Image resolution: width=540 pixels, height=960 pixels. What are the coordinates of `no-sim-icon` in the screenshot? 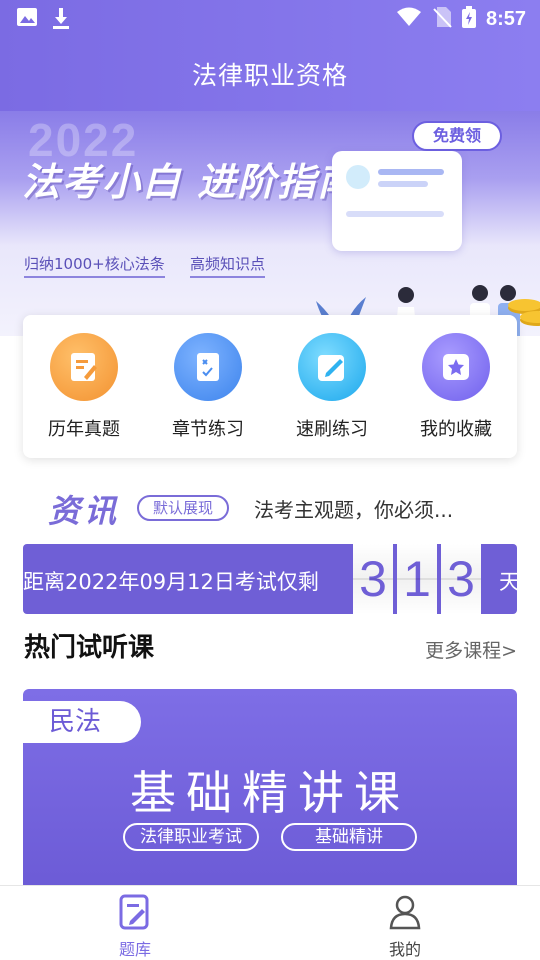 It's located at (442, 19).